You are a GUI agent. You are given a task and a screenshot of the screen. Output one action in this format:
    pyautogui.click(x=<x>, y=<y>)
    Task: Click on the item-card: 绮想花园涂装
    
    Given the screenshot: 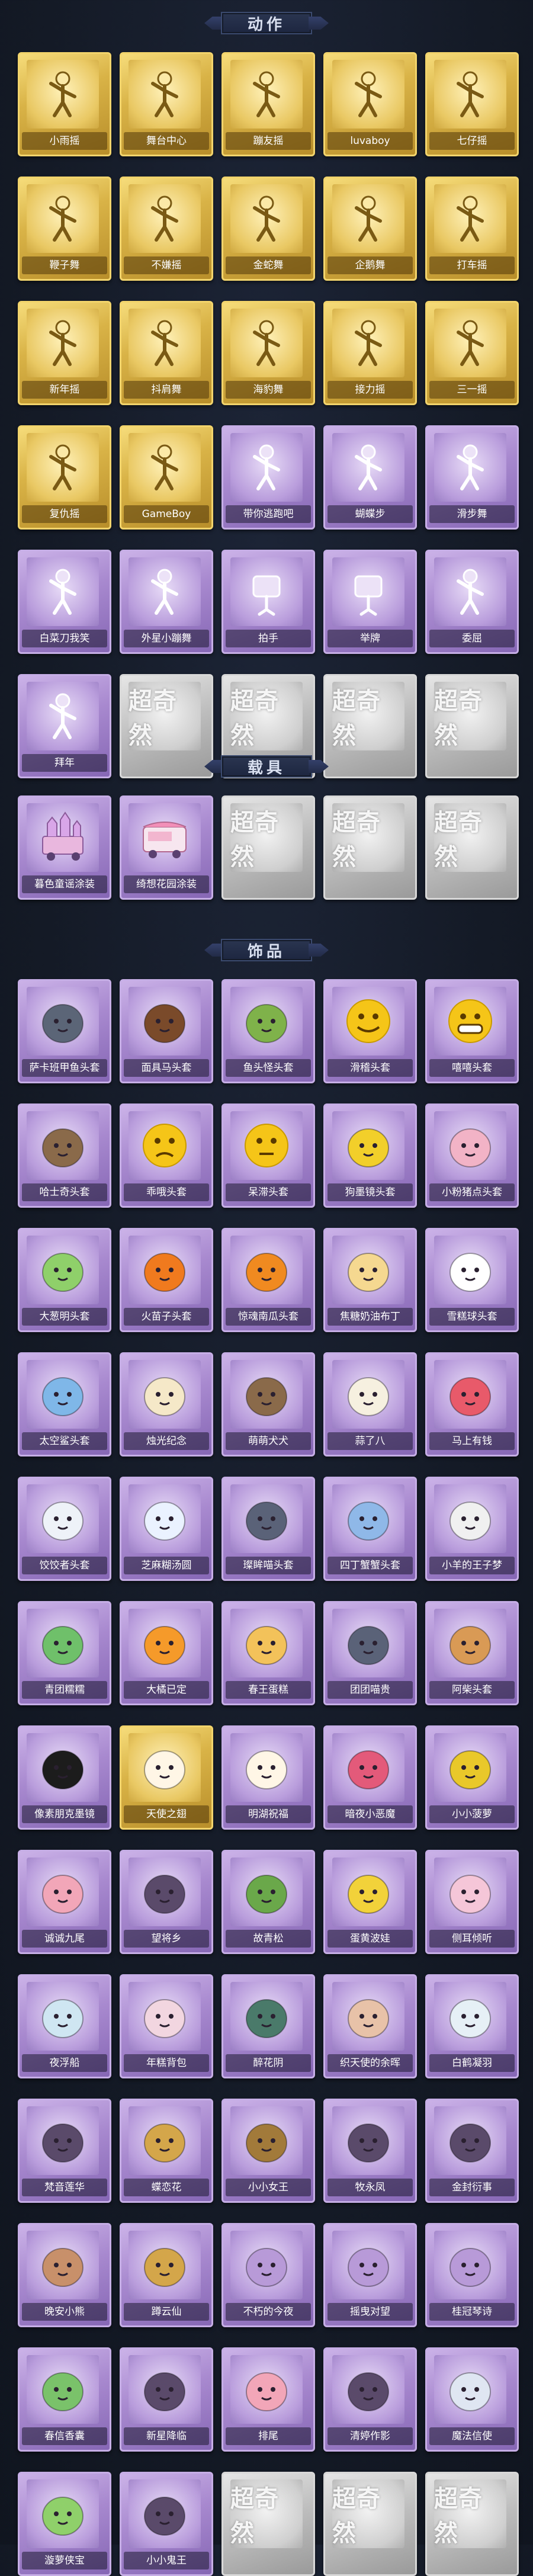 What is the action you would take?
    pyautogui.click(x=166, y=847)
    